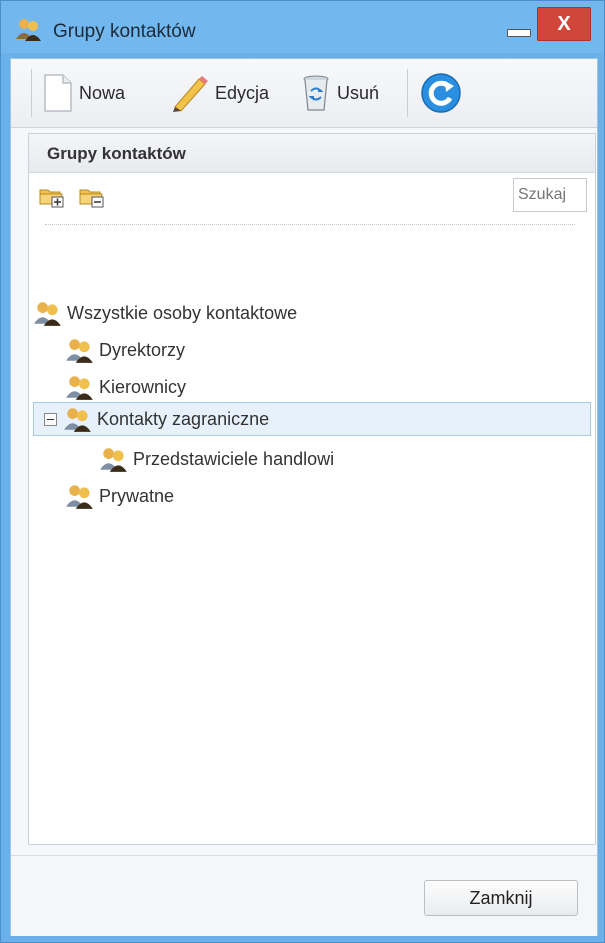 The image size is (605, 943). What do you see at coordinates (234, 458) in the screenshot?
I see `tree-node-label: Przedstawiciele handlowi` at bounding box center [234, 458].